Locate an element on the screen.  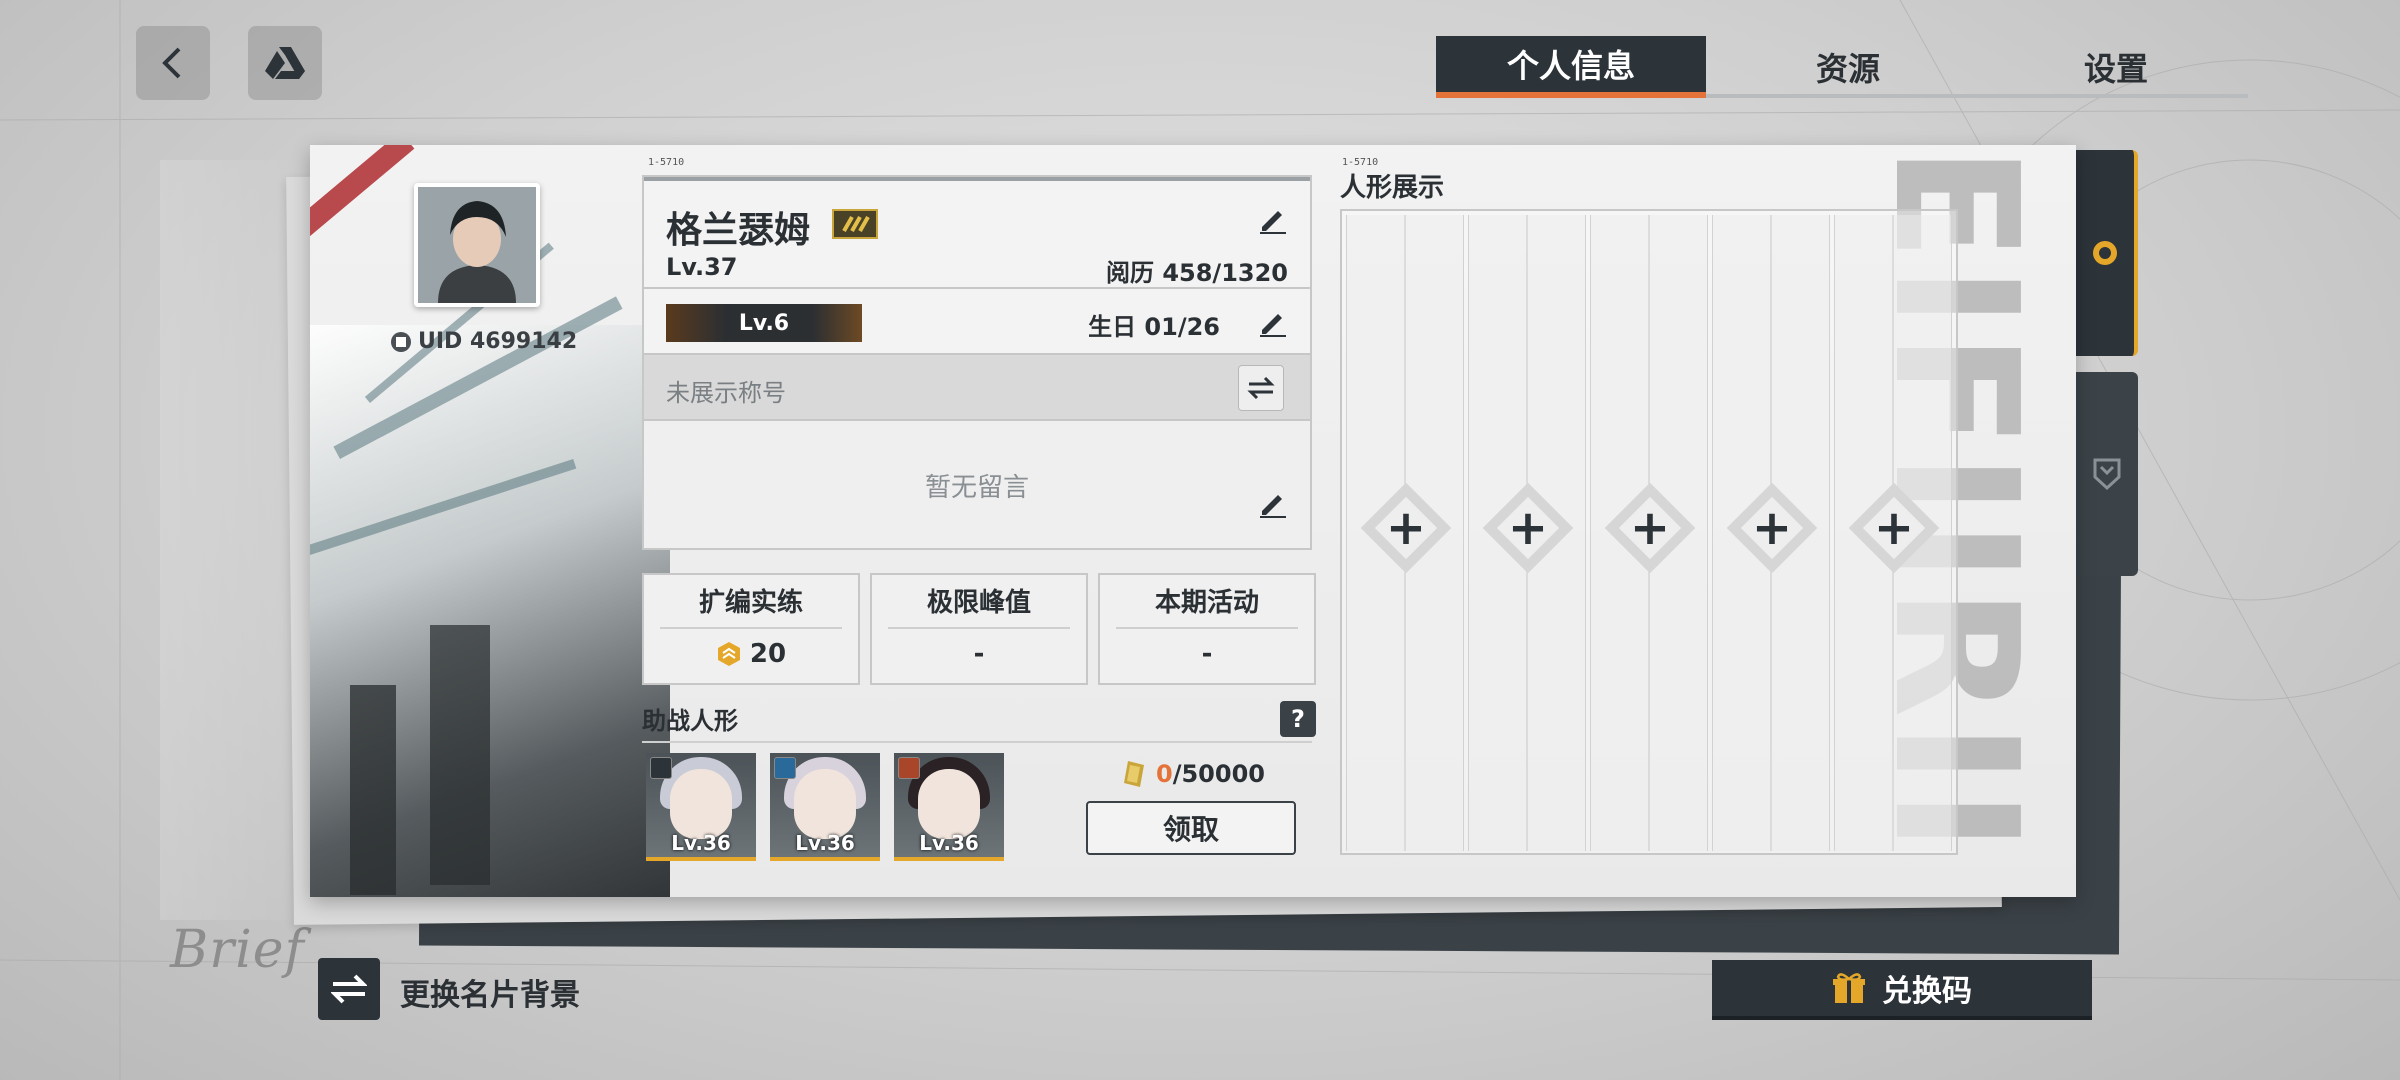
divider is located at coordinates (977, 742).